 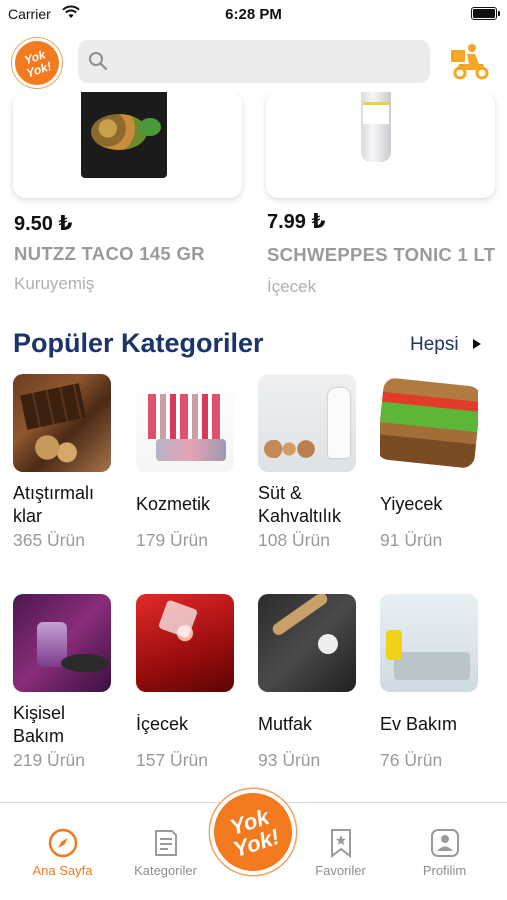 I want to click on tab-categories: Kategoriler, so click(x=165, y=843).